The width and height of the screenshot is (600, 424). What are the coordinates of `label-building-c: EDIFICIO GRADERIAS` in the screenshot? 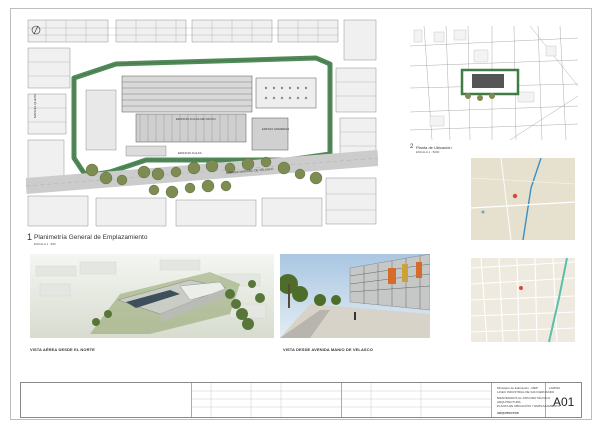 It's located at (276, 129).